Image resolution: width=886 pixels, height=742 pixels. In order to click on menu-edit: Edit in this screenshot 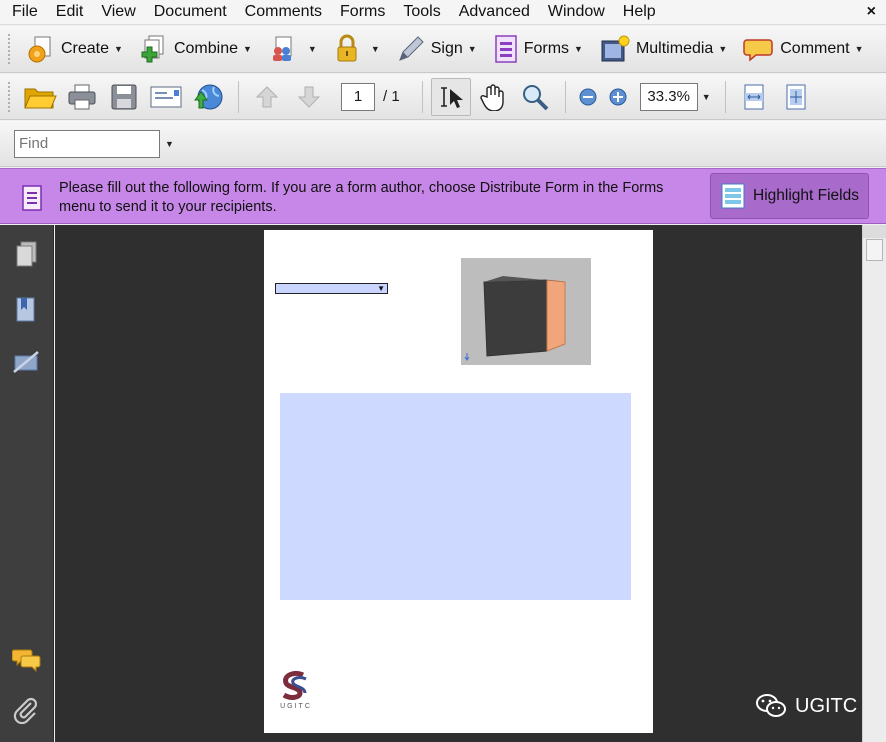, I will do `click(70, 12)`.